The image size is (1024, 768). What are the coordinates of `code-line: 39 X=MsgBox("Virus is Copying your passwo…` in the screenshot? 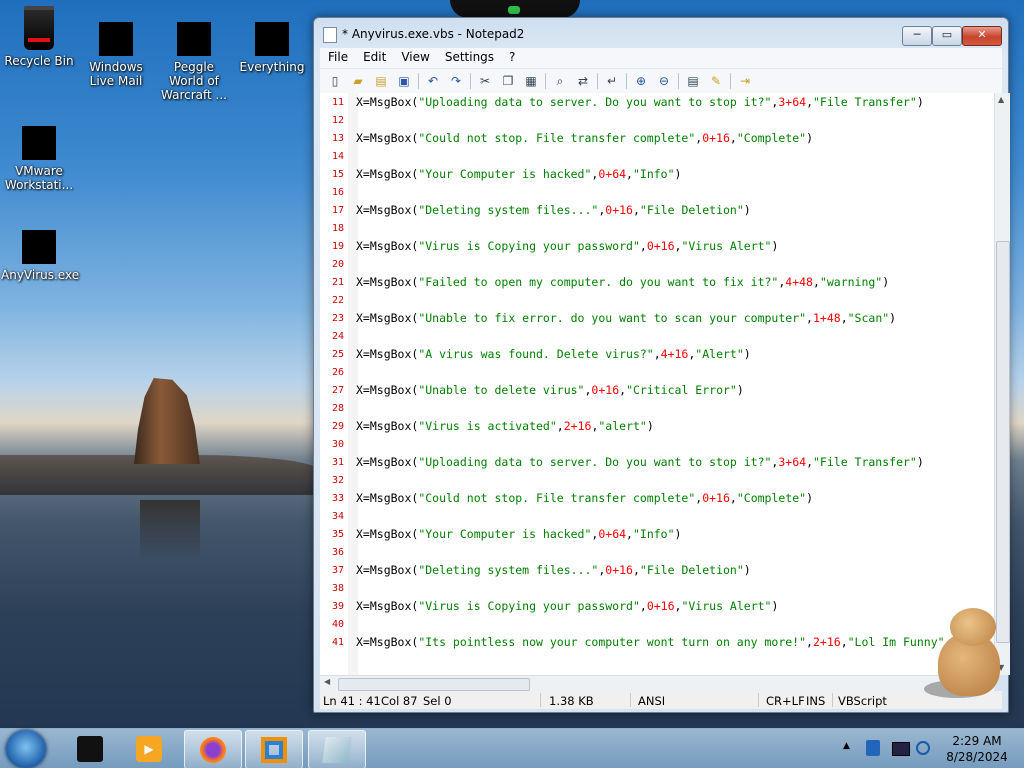 It's located at (657, 606).